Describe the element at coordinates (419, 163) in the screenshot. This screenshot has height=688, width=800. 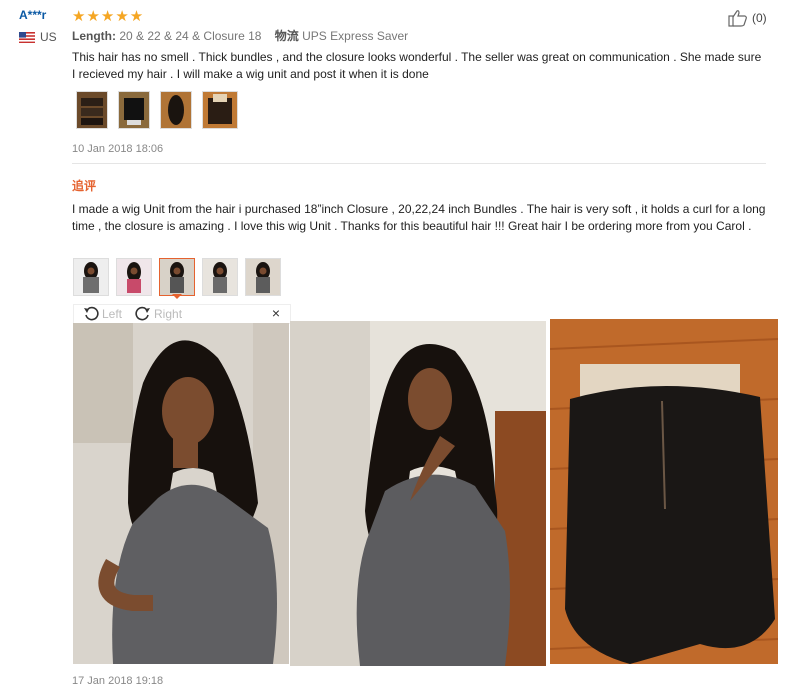
I see `divider` at that location.